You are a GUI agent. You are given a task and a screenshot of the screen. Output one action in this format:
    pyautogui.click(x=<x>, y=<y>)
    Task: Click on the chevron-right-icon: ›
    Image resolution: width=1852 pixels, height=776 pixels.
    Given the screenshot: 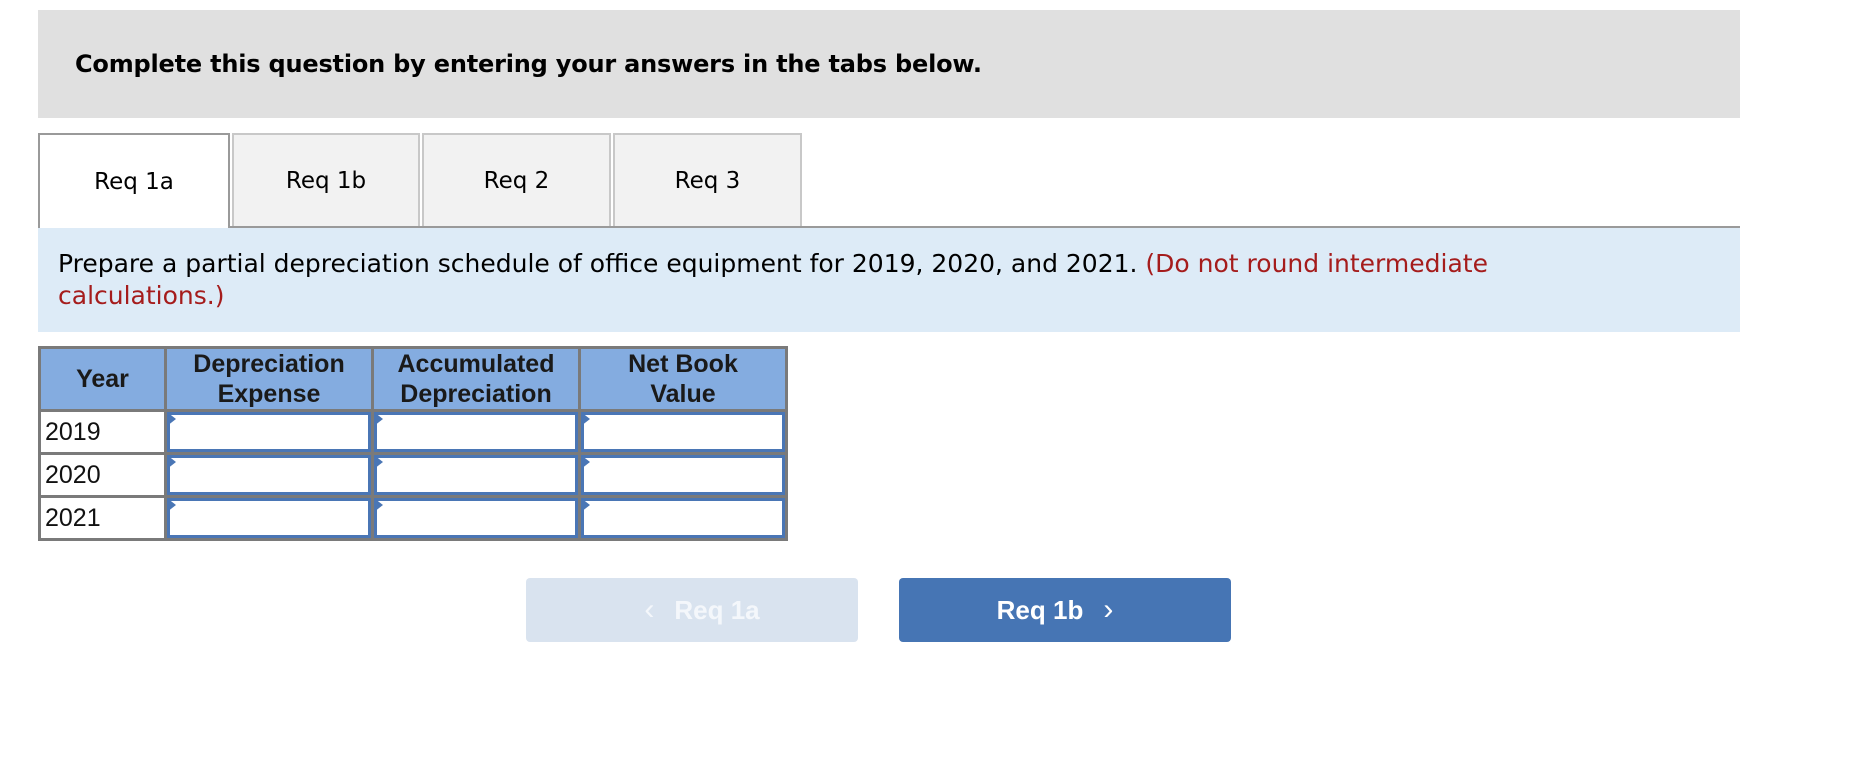 What is the action you would take?
    pyautogui.click(x=1108, y=609)
    